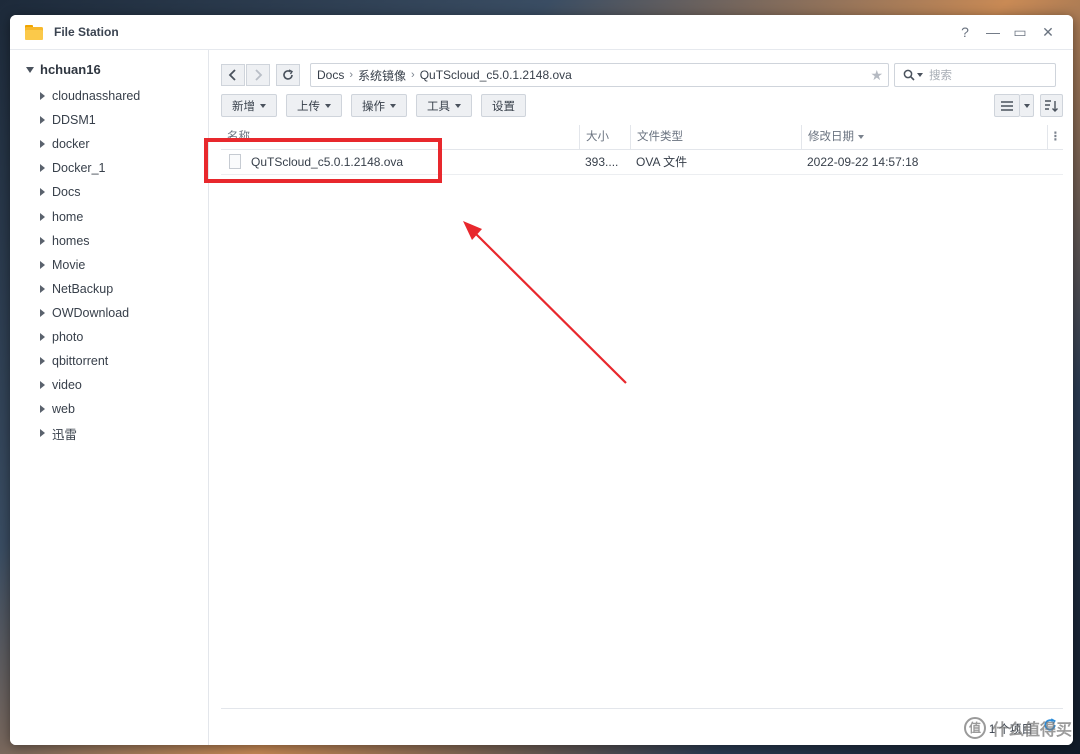 This screenshot has width=1080, height=754. What do you see at coordinates (96, 96) in the screenshot?
I see `tree-item-label: cloudnasshared` at bounding box center [96, 96].